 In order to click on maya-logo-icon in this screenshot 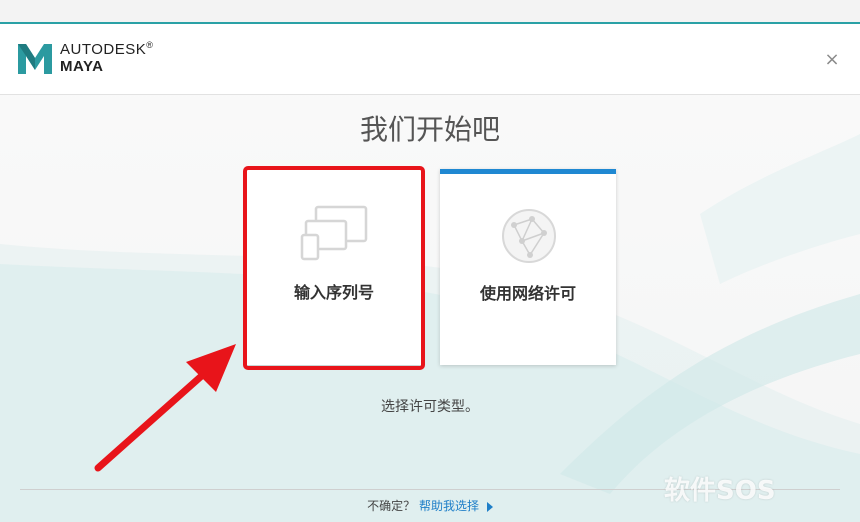, I will do `click(35, 59)`.